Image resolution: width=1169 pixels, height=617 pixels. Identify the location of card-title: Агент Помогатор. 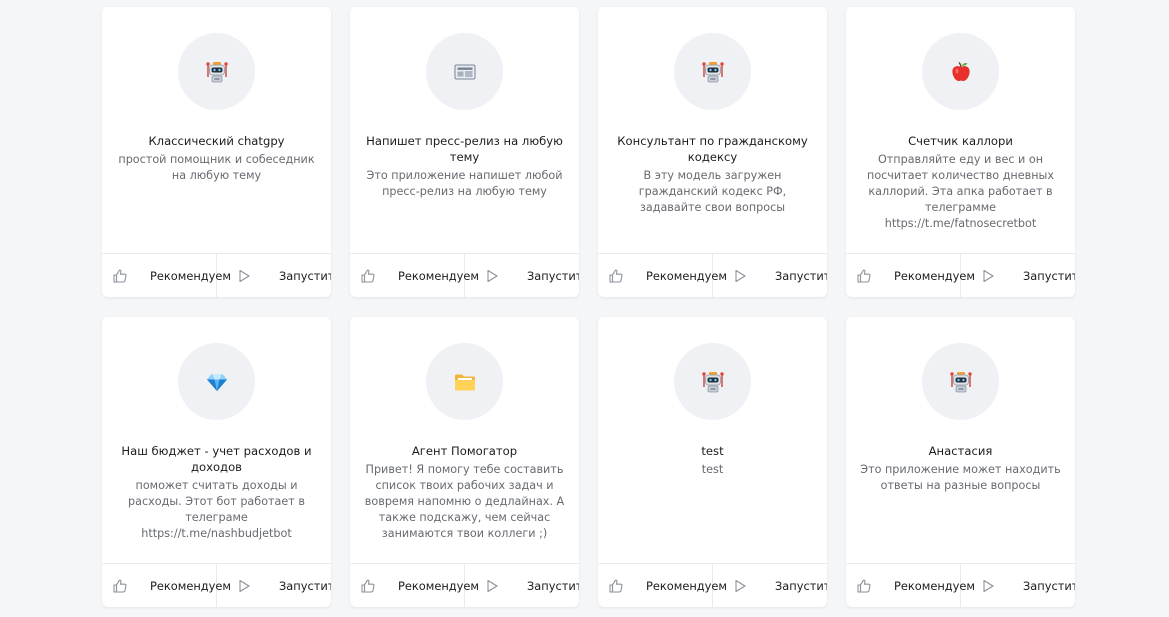
(464, 451).